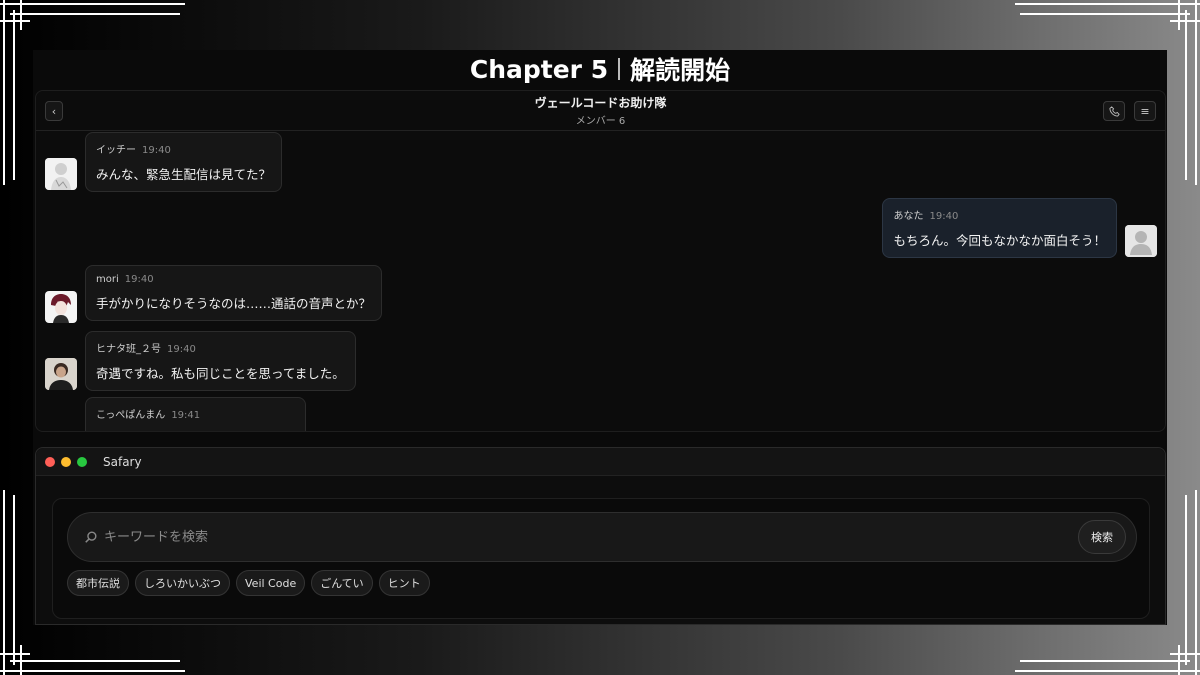 The height and width of the screenshot is (675, 1200). I want to click on tag-chip: しろいかいぶつ, so click(182, 583).